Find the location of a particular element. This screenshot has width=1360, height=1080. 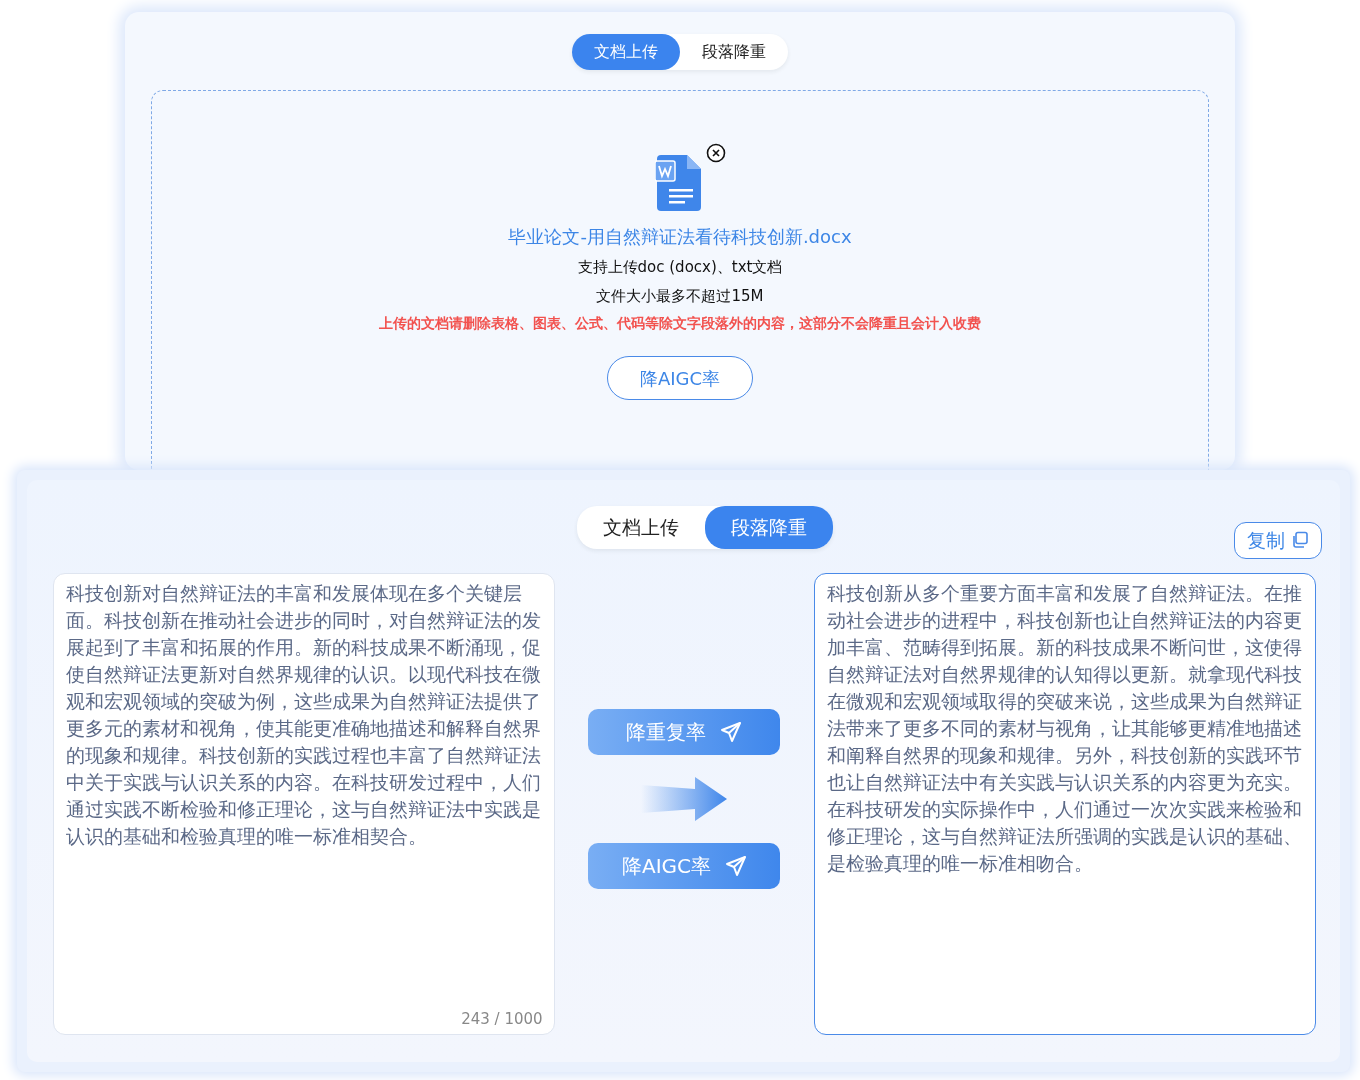

hint-text: 支持上传doc (docx)、txt文档 is located at coordinates (680, 267).